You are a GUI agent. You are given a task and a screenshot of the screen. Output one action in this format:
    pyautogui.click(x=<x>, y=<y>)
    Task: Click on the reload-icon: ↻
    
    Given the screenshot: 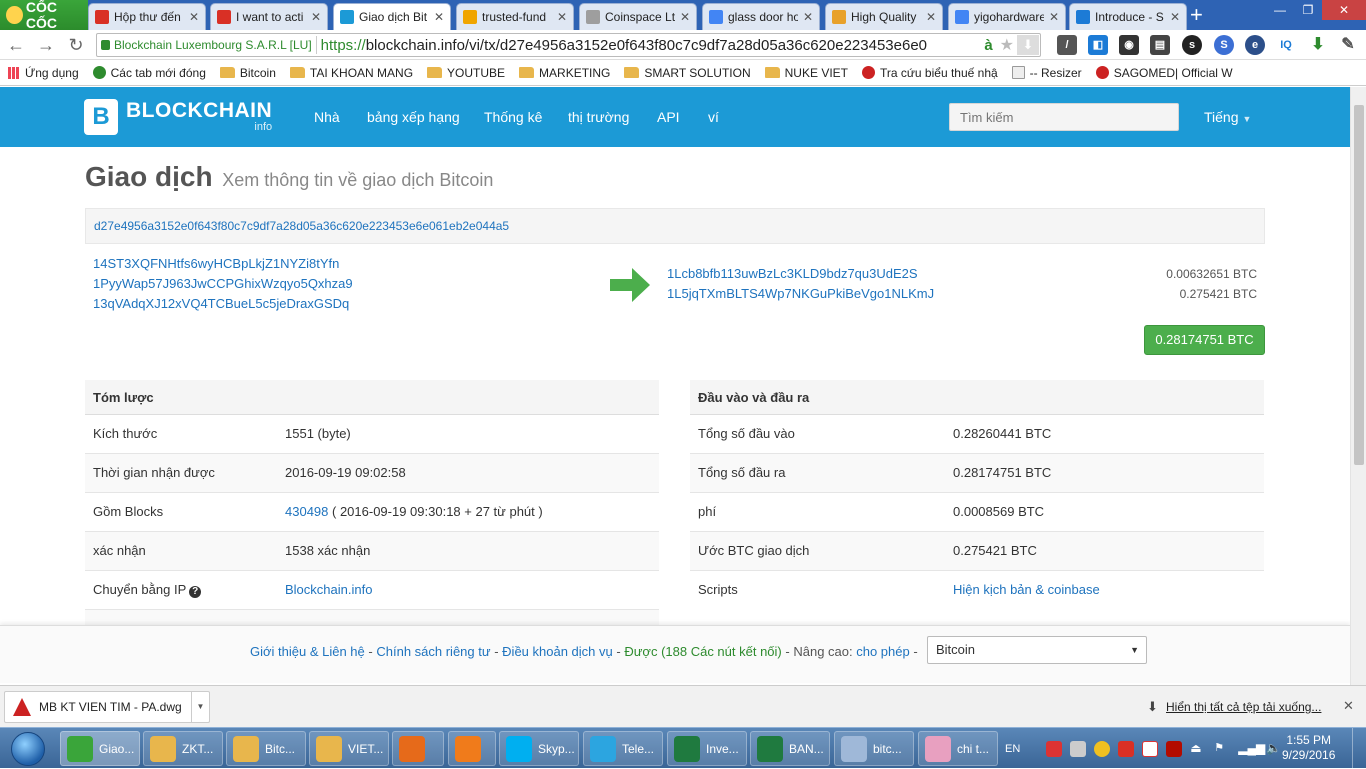 What is the action you would take?
    pyautogui.click(x=76, y=45)
    